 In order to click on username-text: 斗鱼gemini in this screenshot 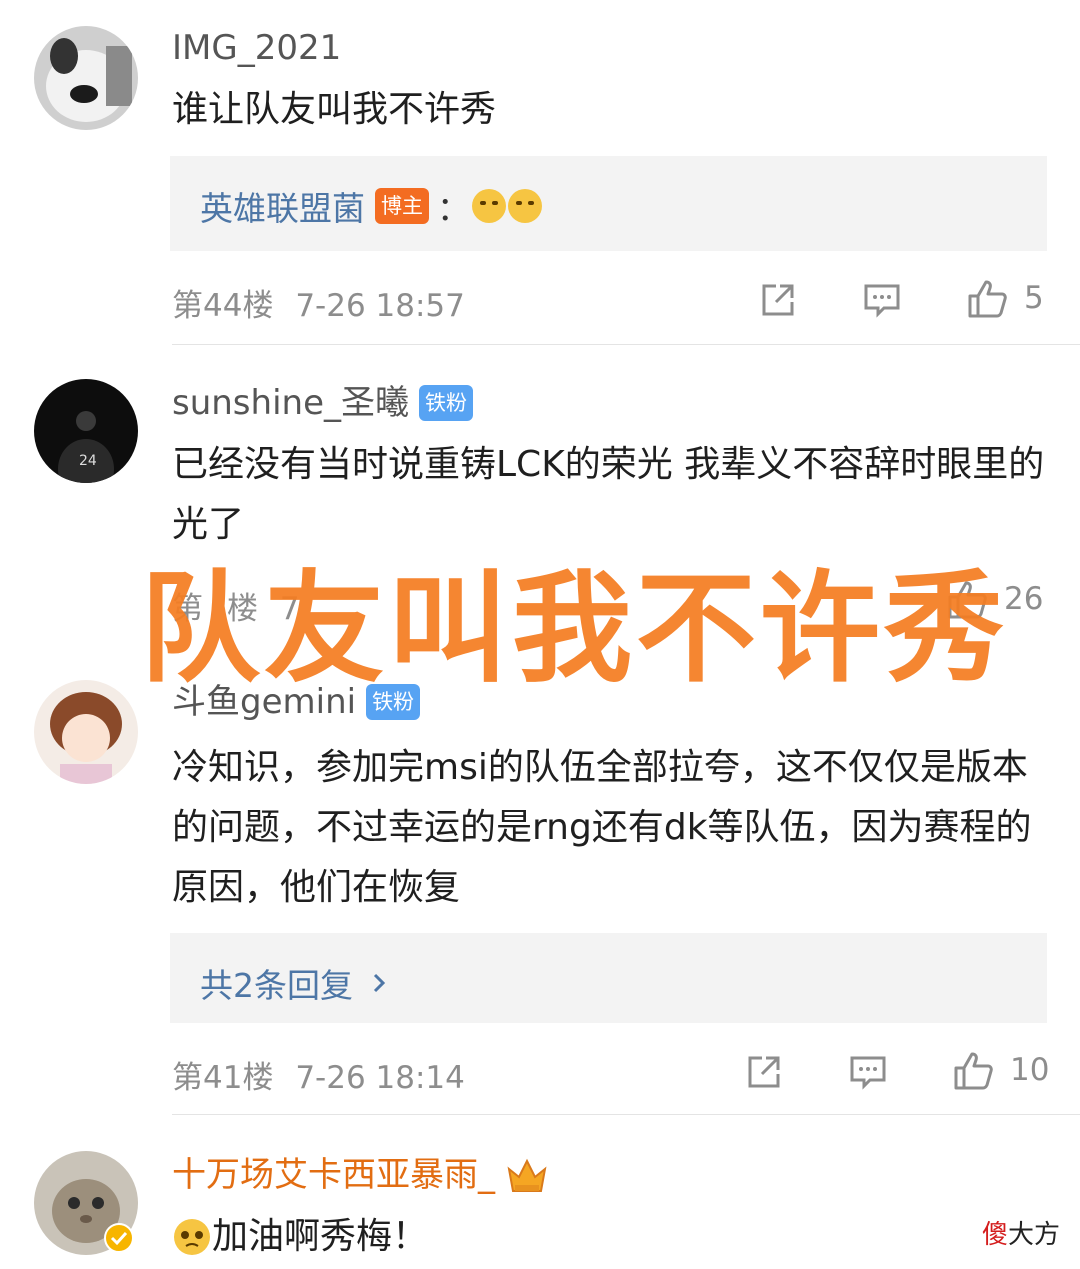, I will do `click(264, 702)`.